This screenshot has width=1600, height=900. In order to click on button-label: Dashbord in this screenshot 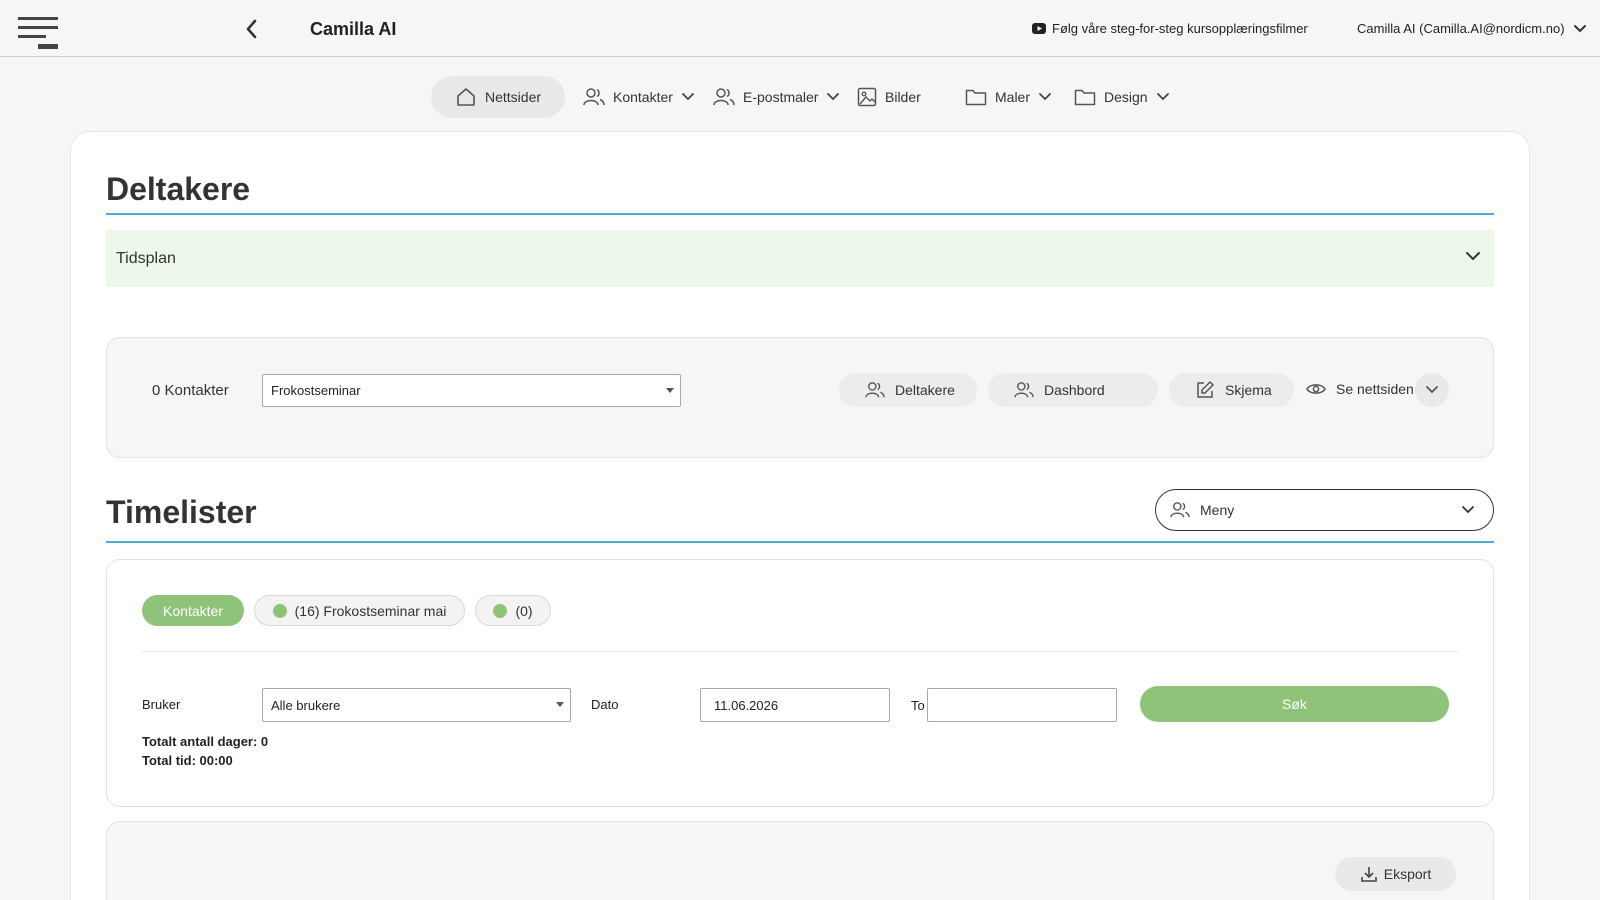, I will do `click(1074, 390)`.